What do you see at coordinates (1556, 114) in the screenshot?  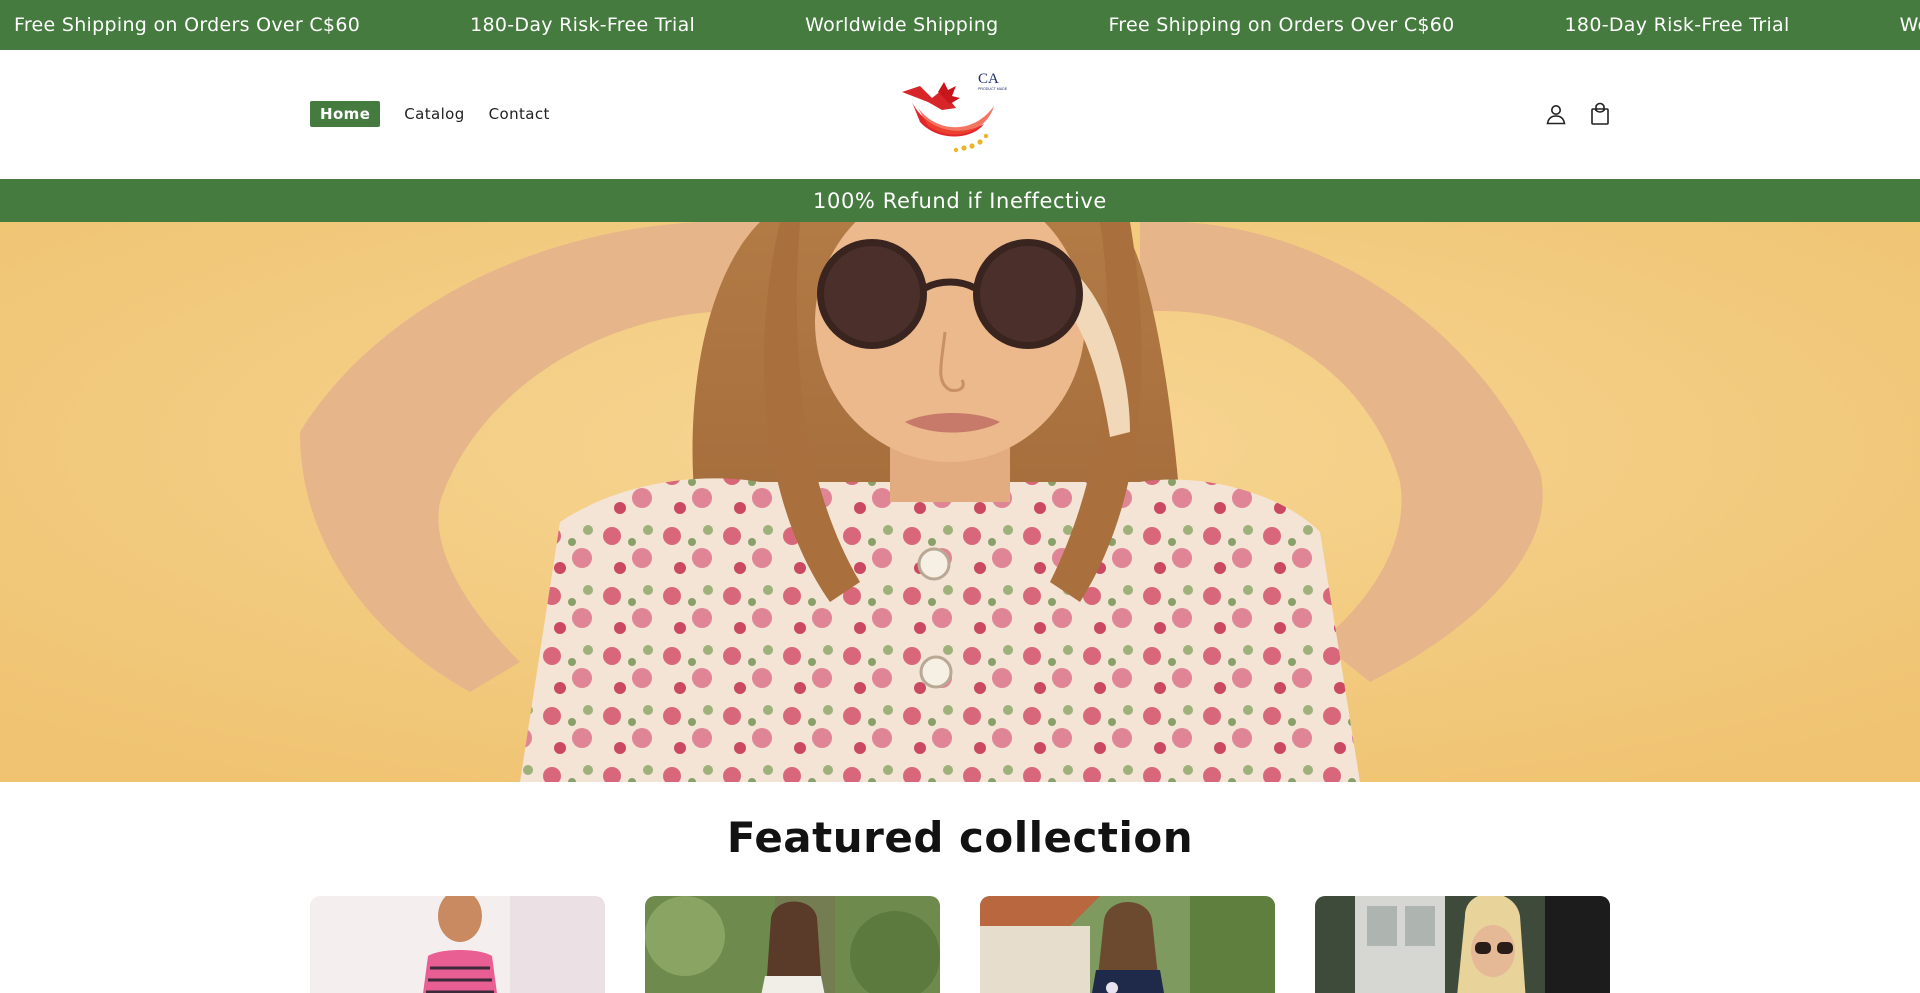 I see `account-icon` at bounding box center [1556, 114].